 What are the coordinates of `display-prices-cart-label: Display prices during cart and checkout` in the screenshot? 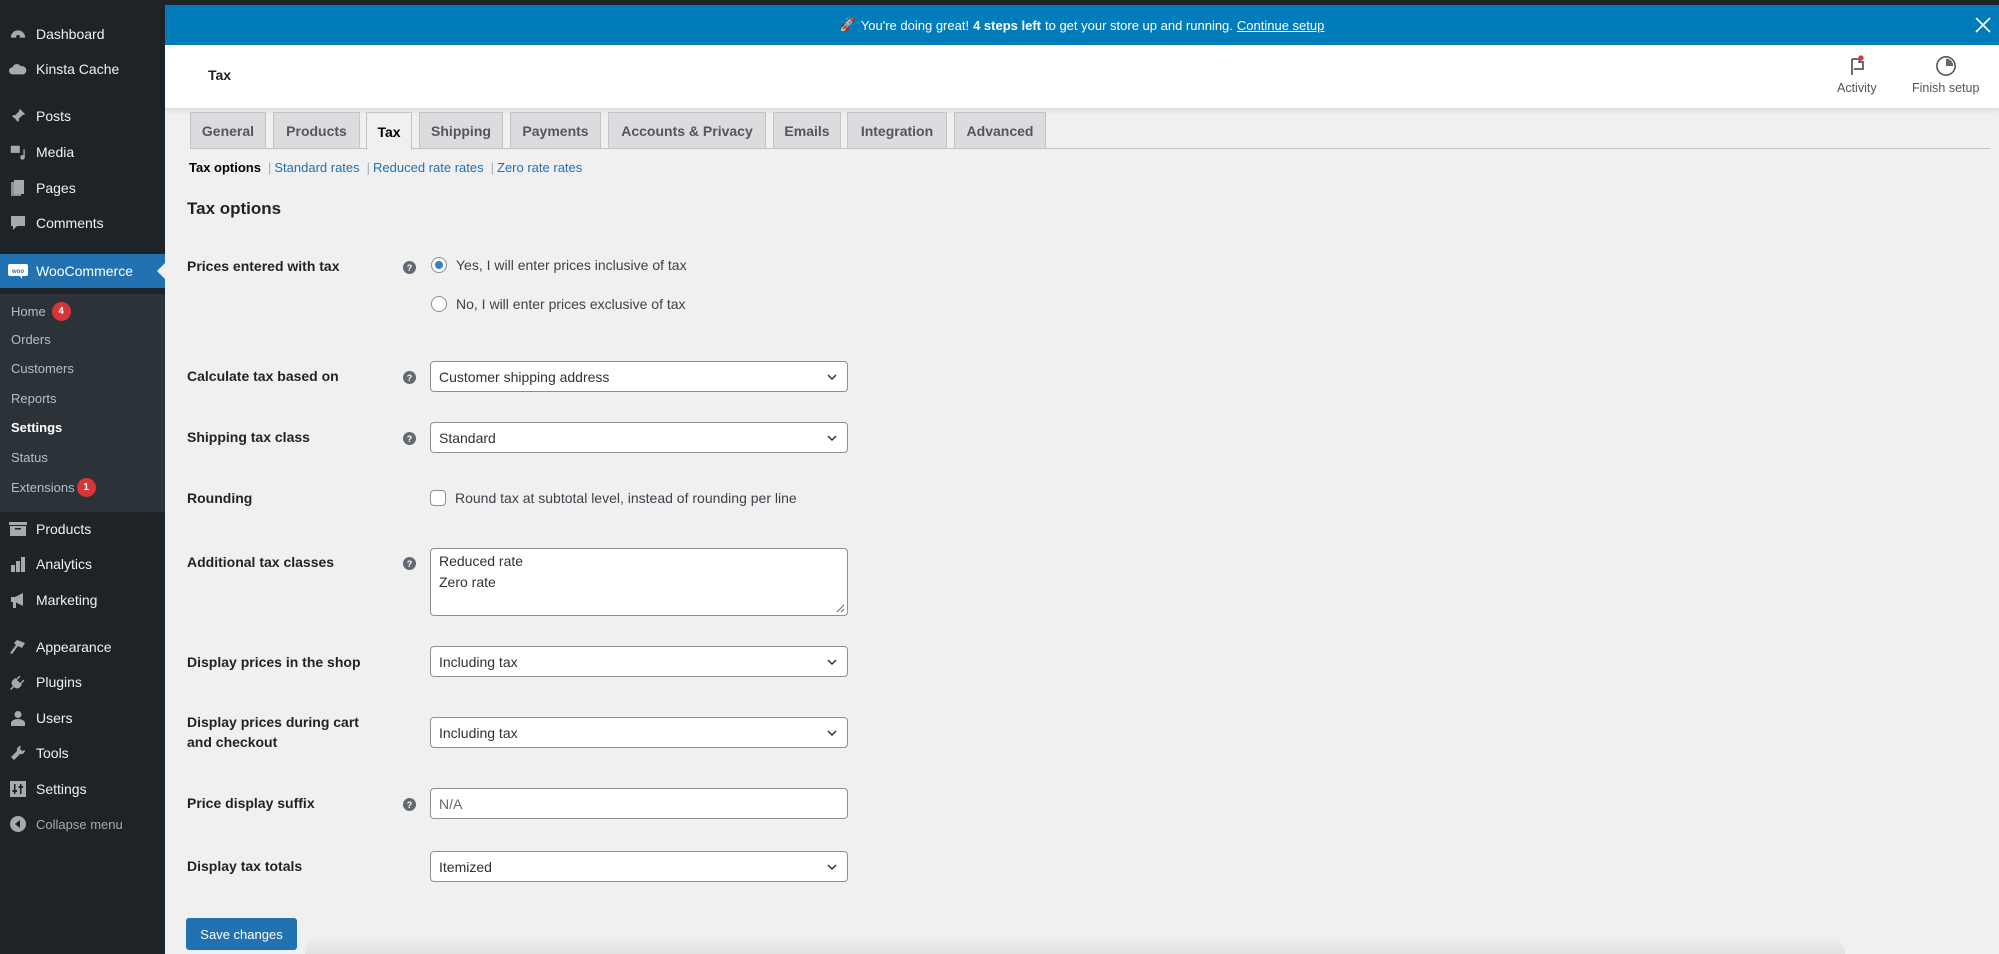 It's located at (273, 732).